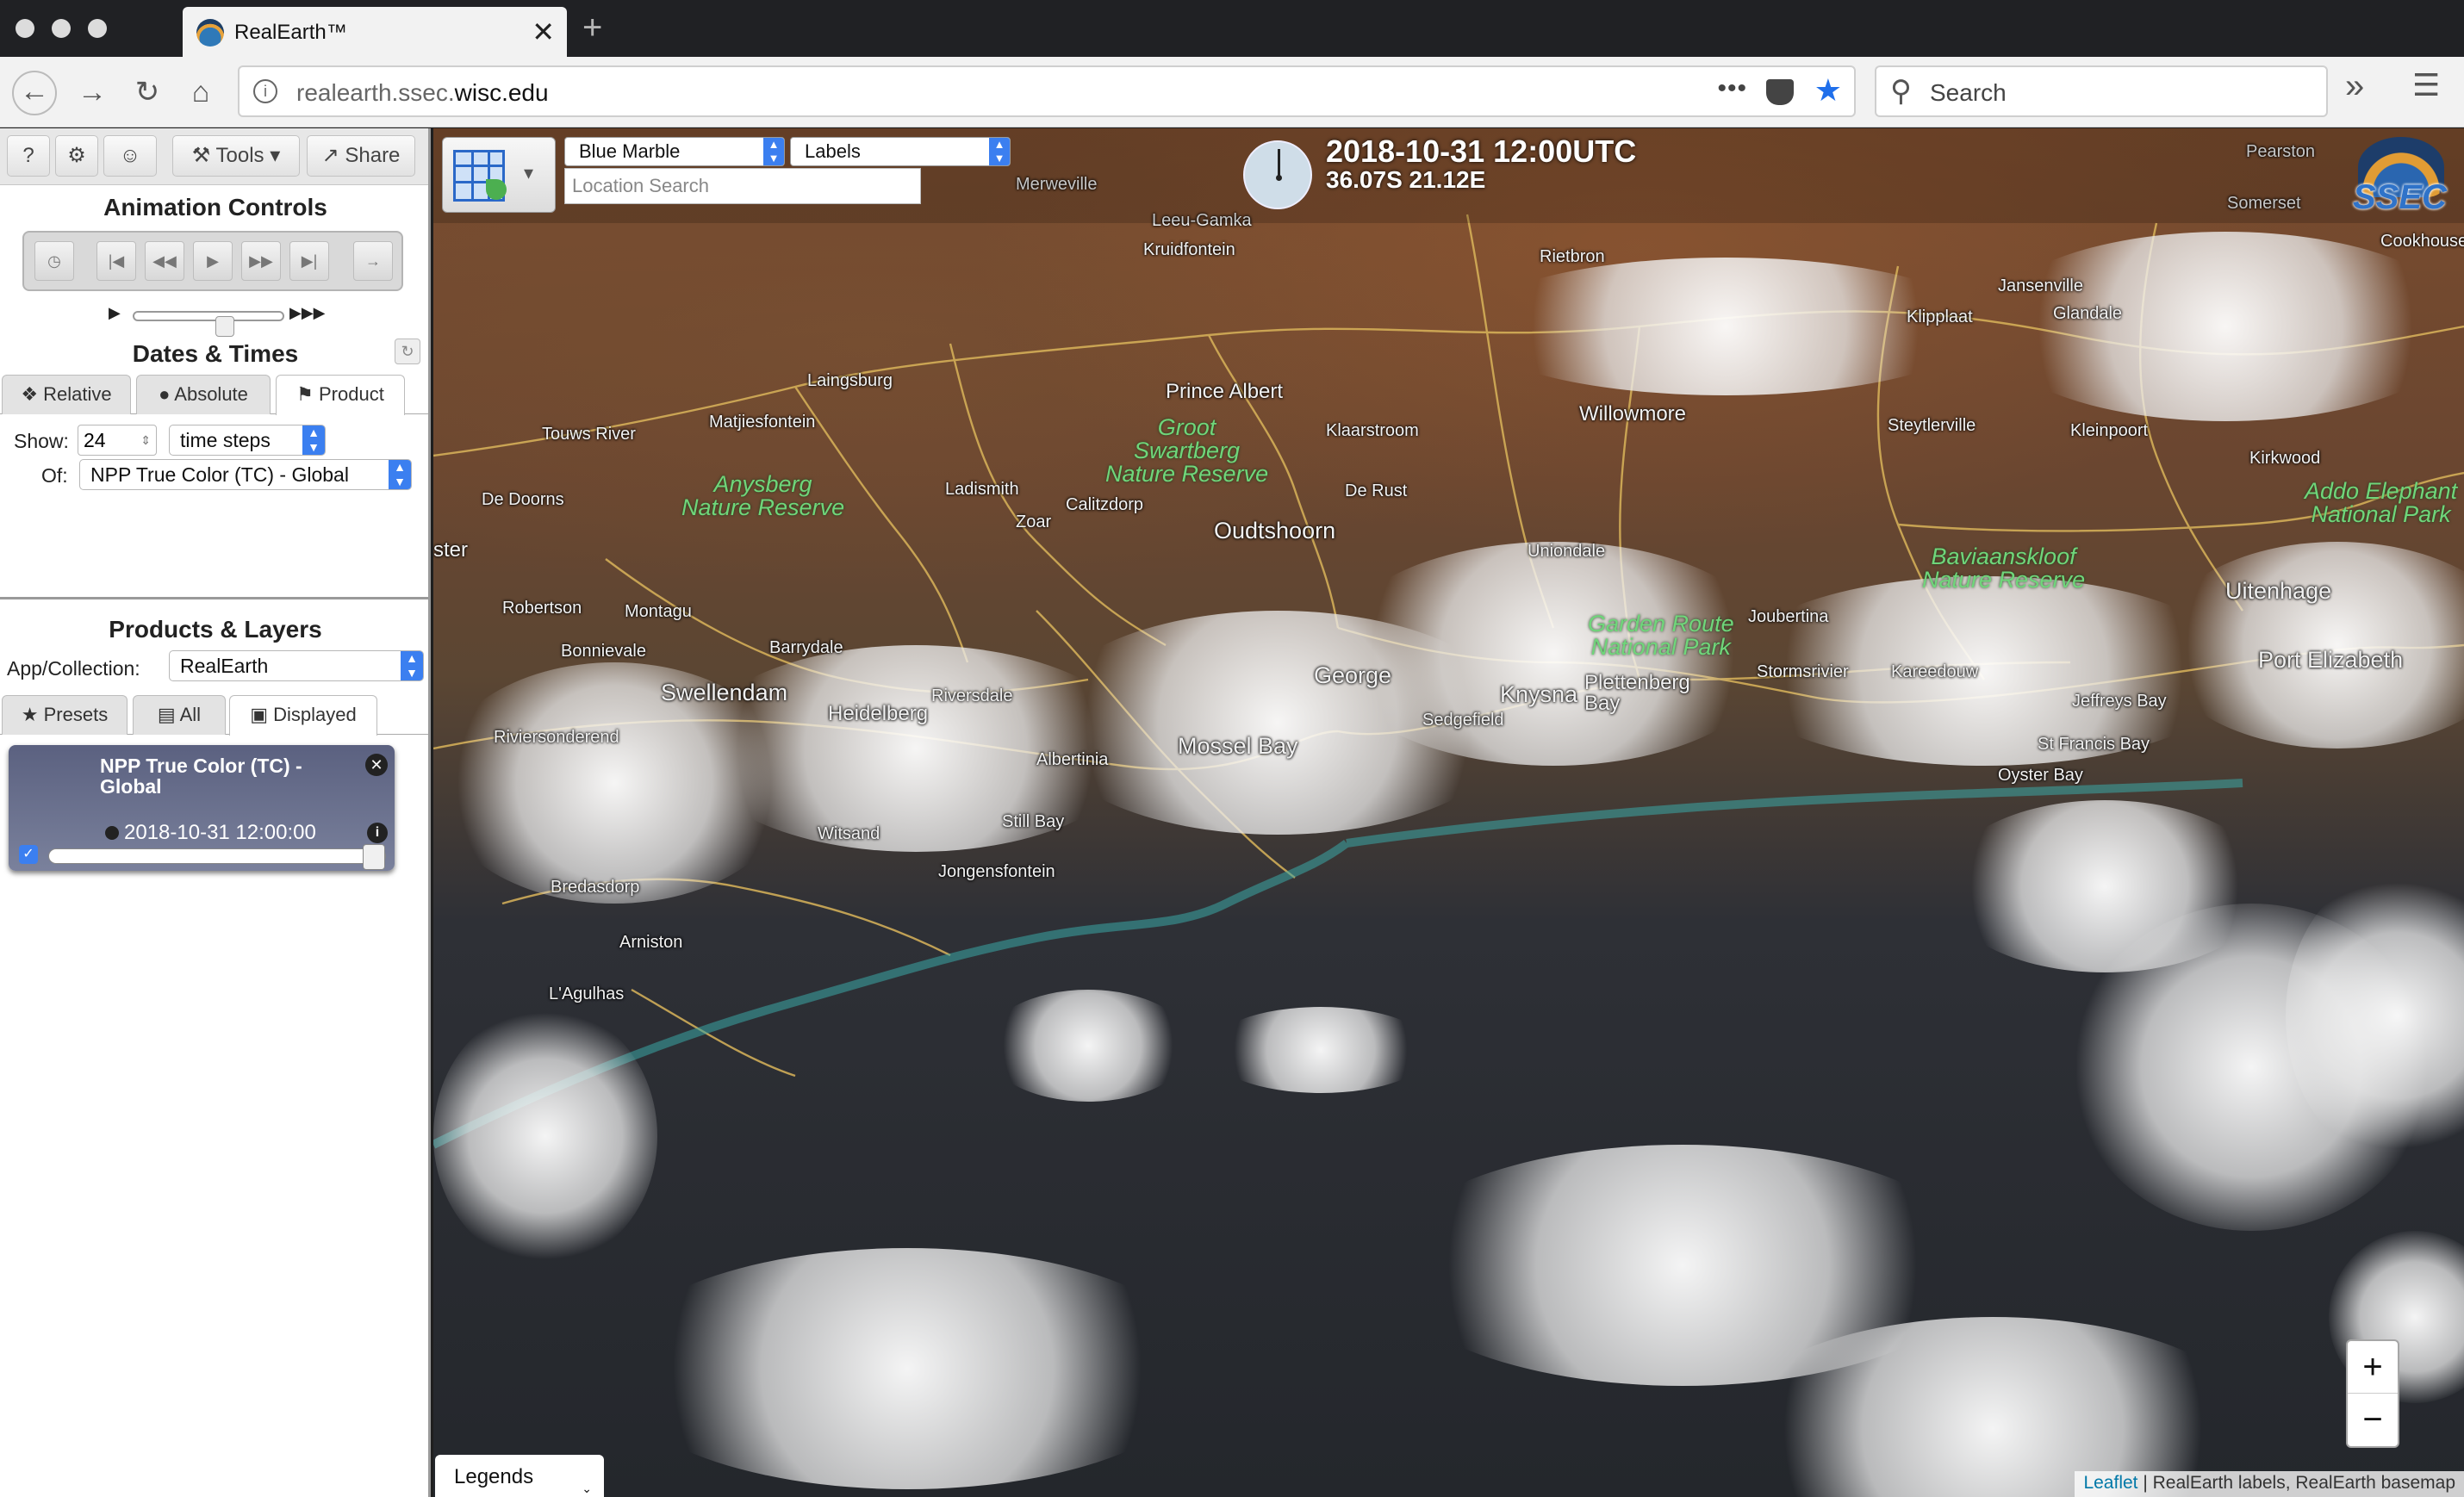  I want to click on zoom-window-button, so click(98, 28).